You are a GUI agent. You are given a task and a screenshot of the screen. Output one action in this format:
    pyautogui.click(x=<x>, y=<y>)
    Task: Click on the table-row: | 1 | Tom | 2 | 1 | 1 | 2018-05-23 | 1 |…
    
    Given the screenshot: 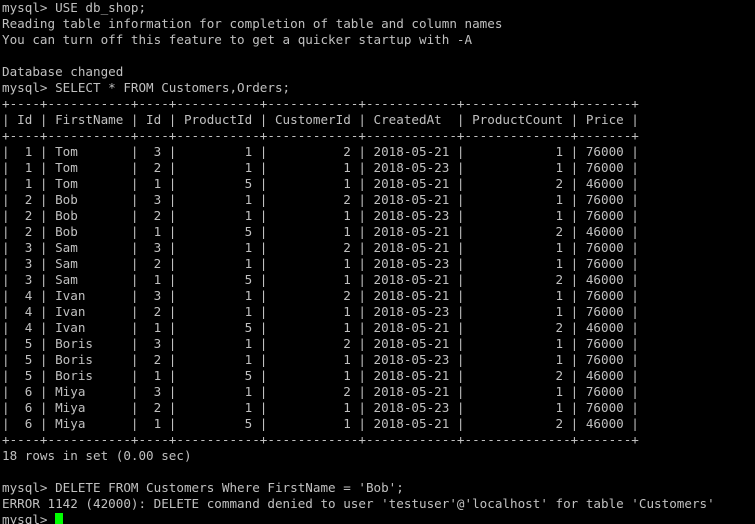 What is the action you would take?
    pyautogui.click(x=320, y=167)
    